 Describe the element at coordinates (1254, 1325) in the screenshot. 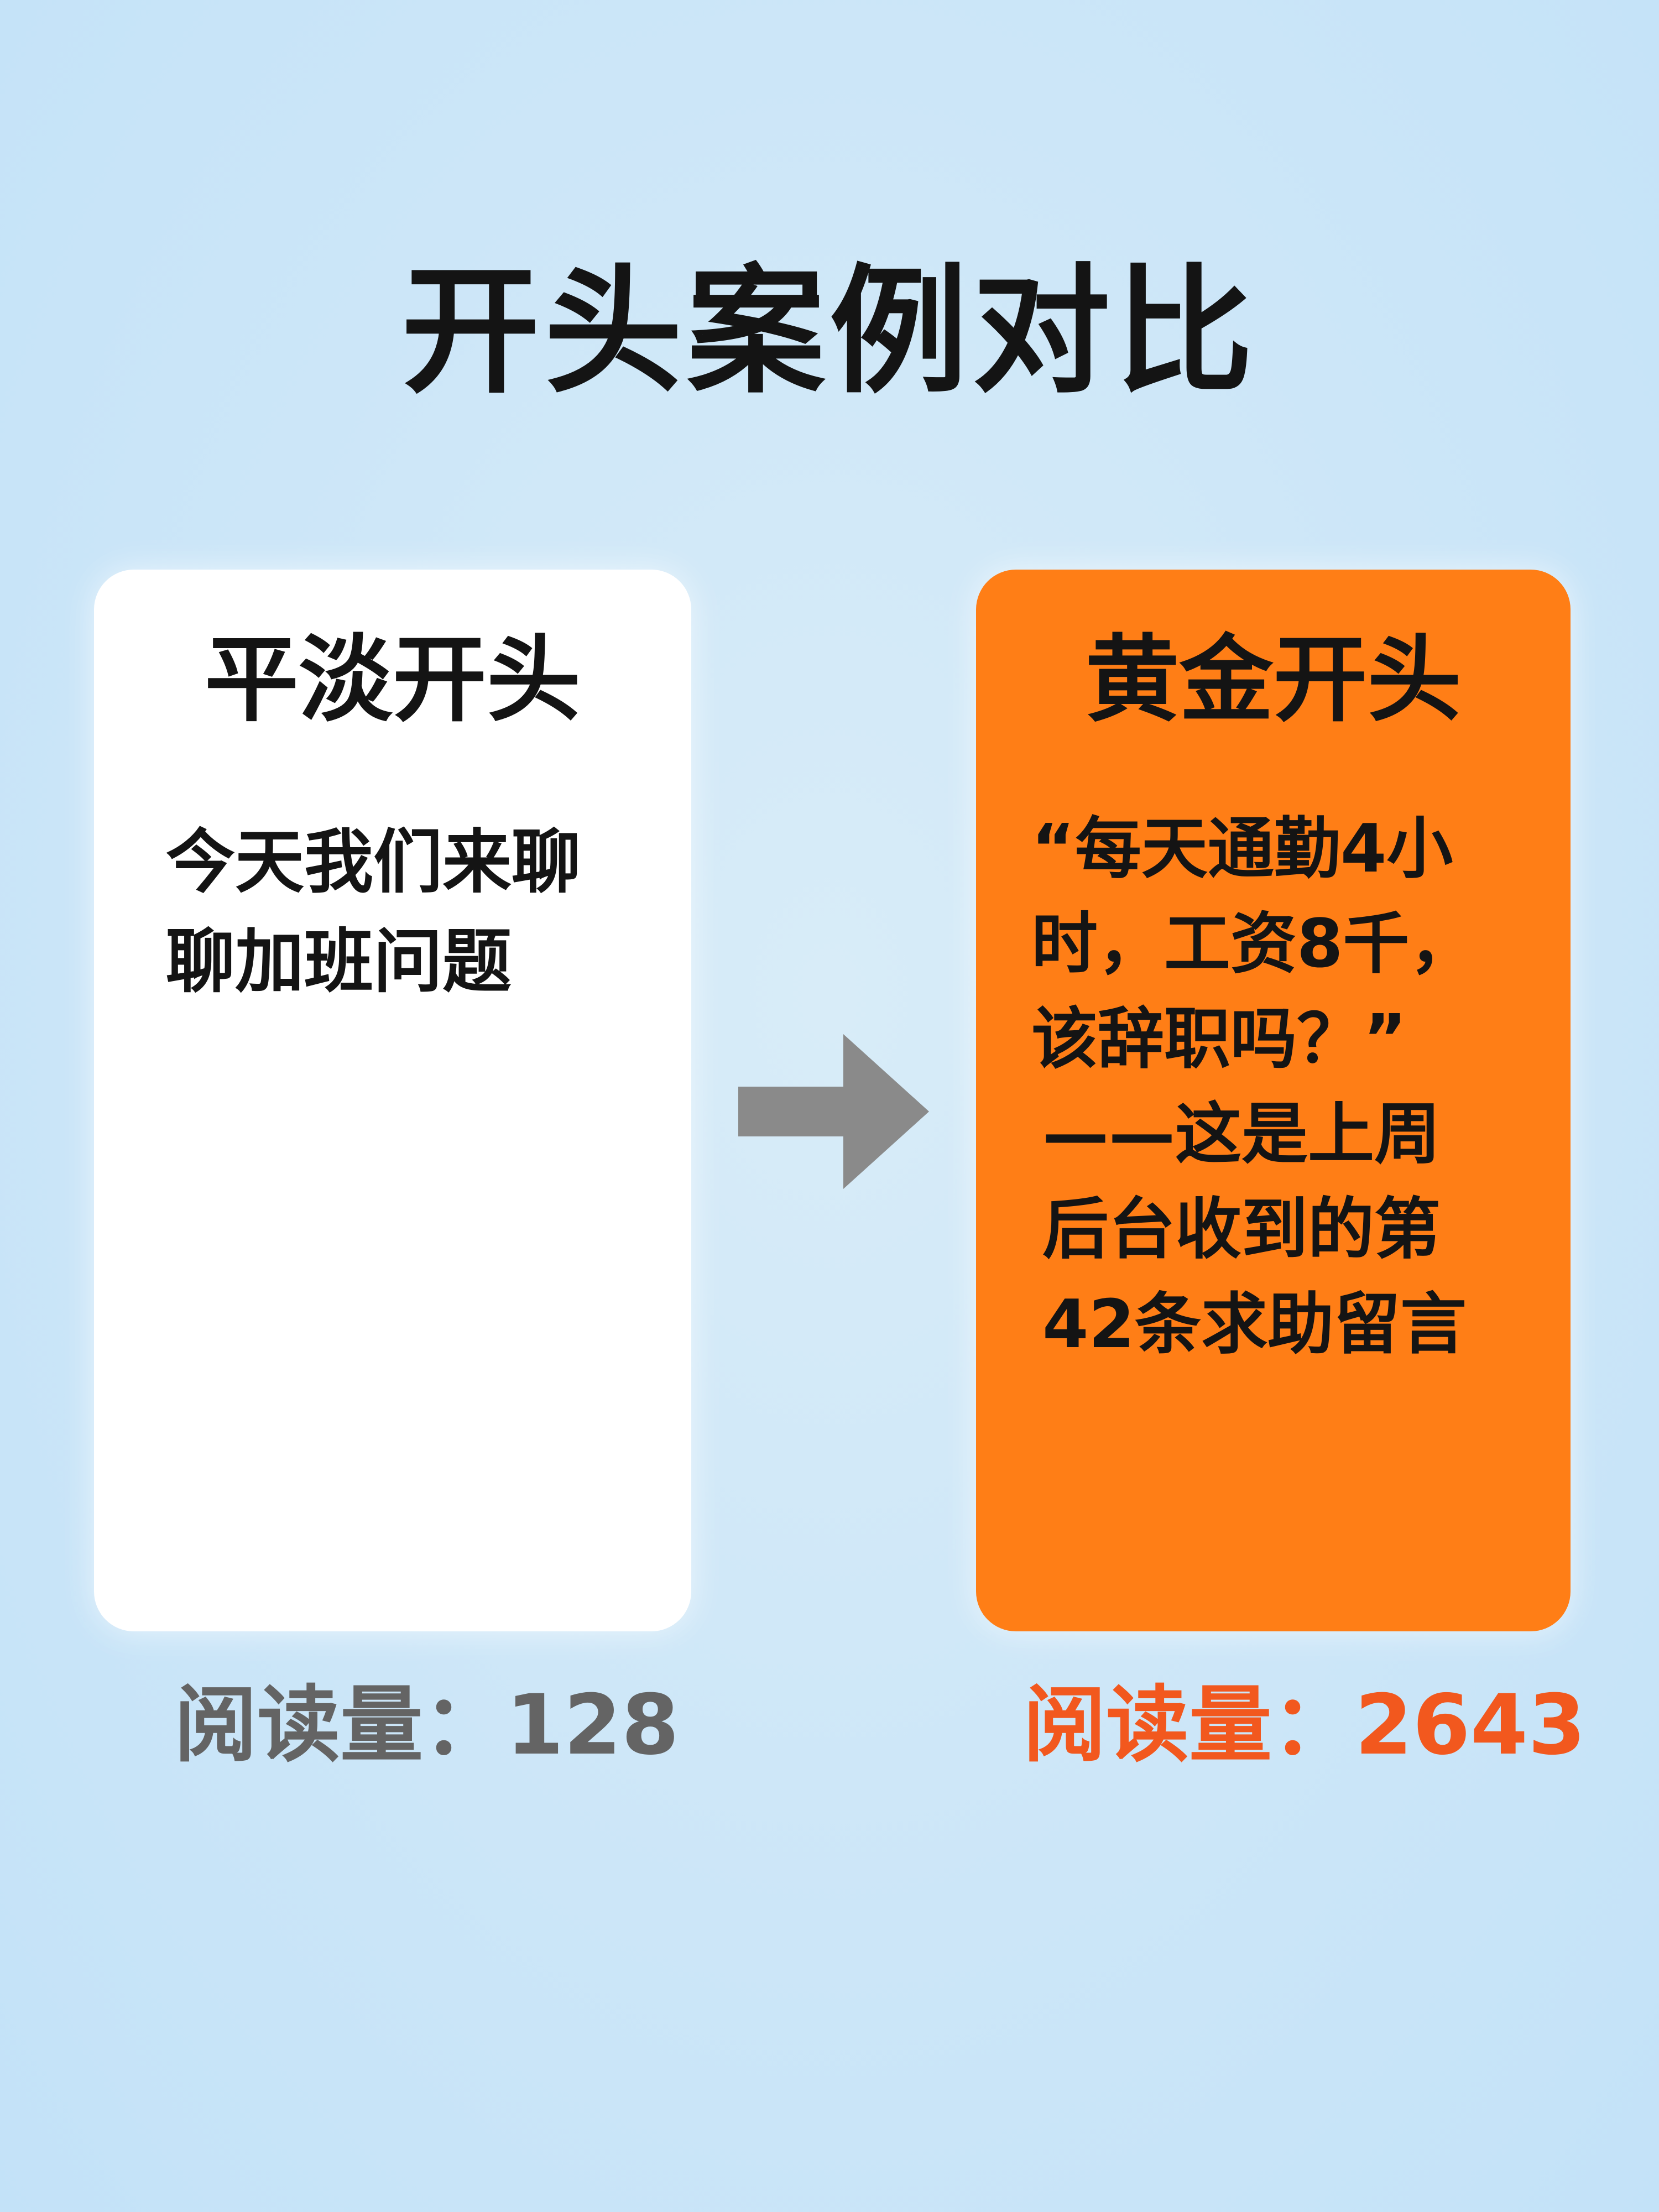

I see `gold-body-line: 42条求助留言` at that location.